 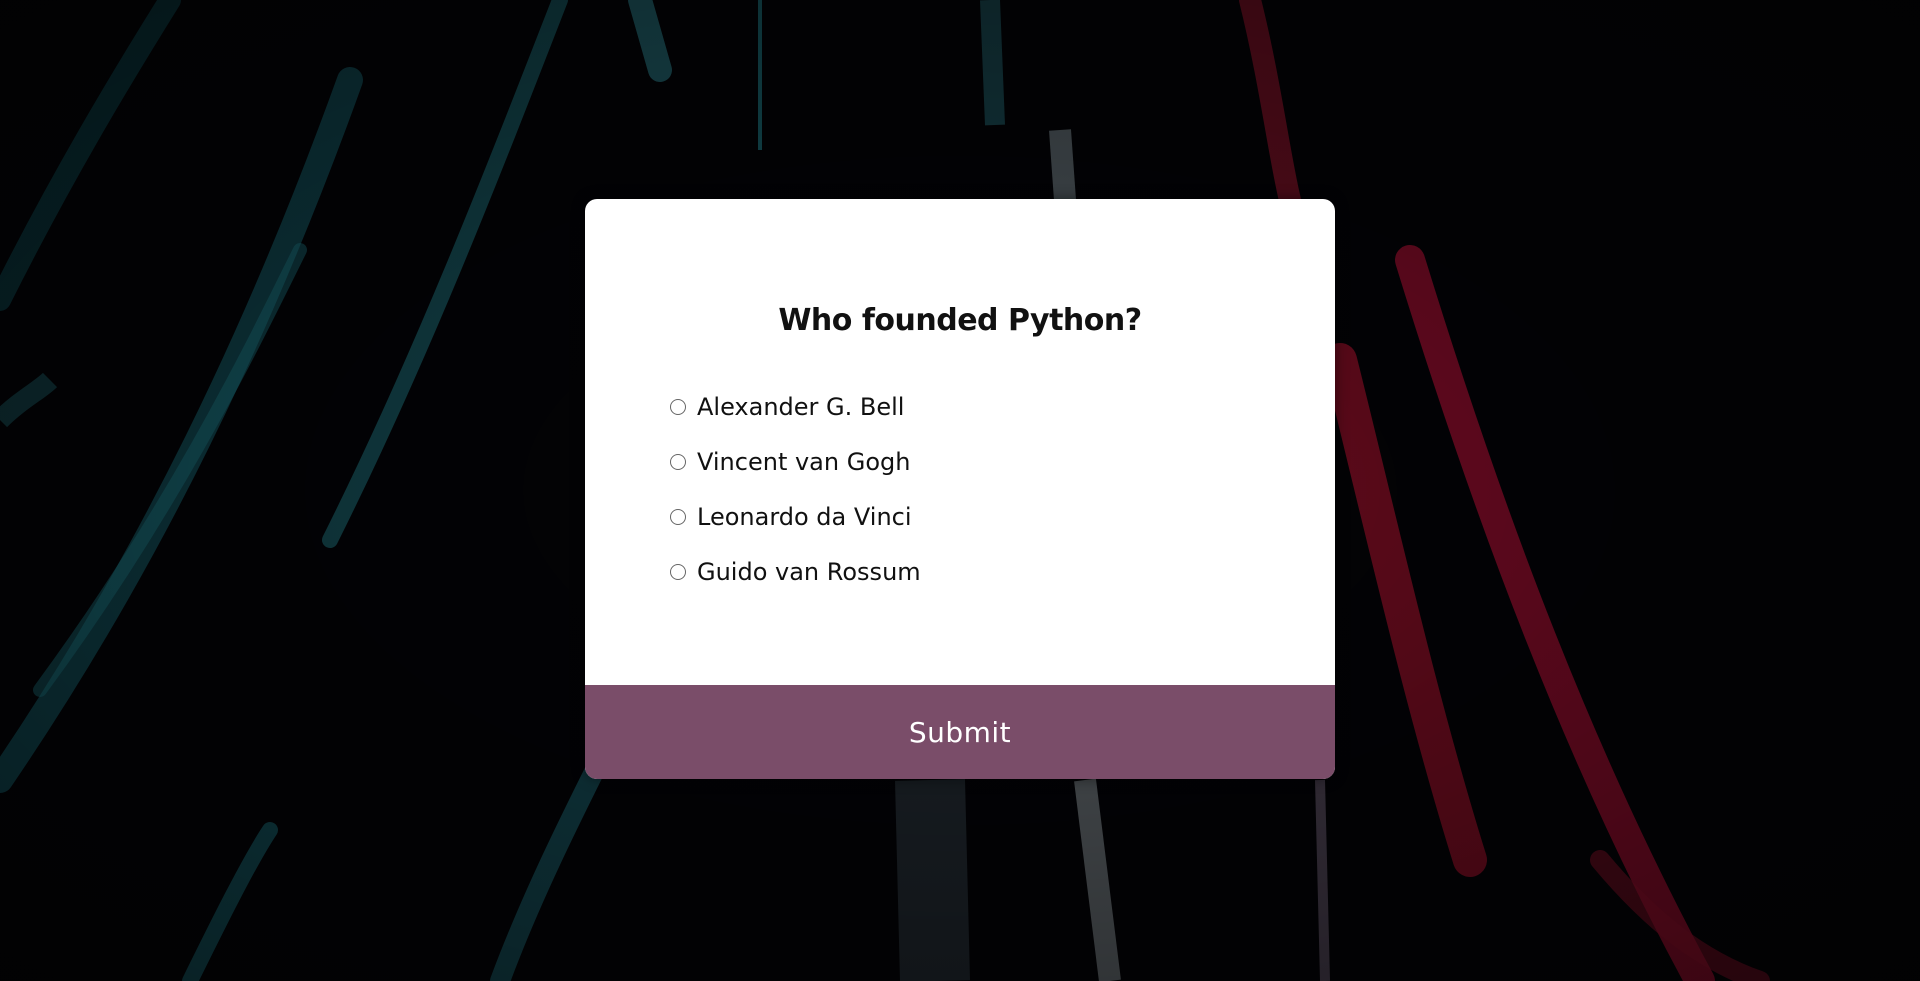 What do you see at coordinates (800, 407) in the screenshot?
I see `answer-label: Alexander G. Bell` at bounding box center [800, 407].